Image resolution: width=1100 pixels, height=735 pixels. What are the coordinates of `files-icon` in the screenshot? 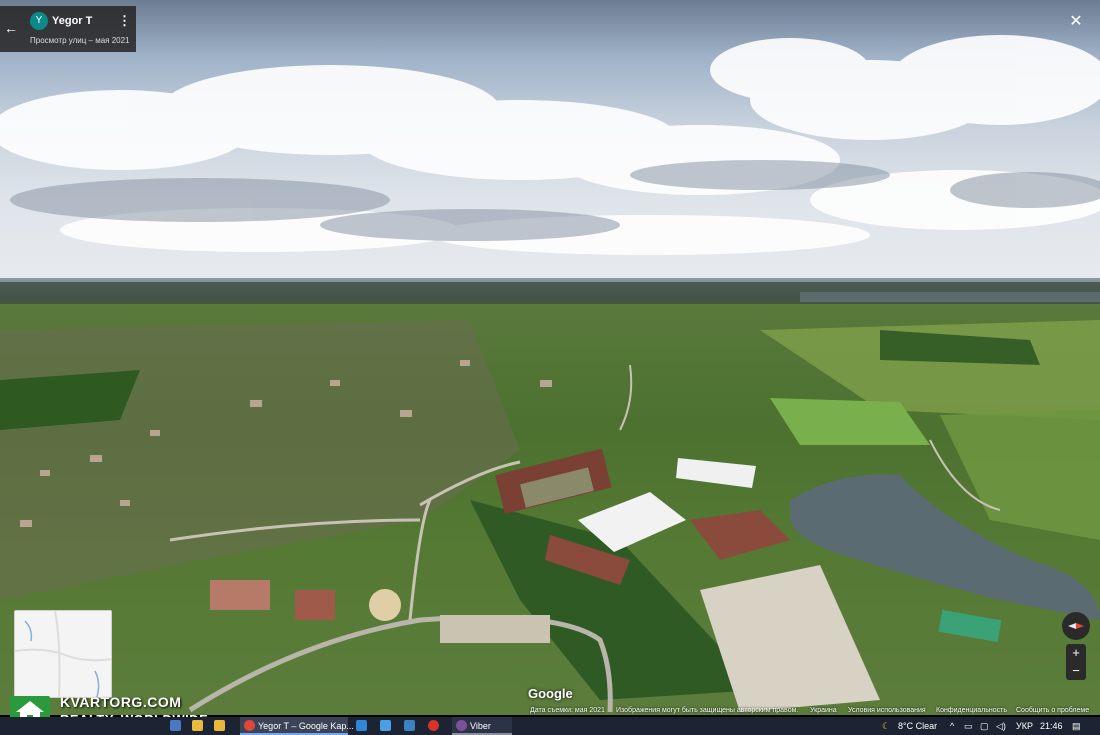 It's located at (219, 725).